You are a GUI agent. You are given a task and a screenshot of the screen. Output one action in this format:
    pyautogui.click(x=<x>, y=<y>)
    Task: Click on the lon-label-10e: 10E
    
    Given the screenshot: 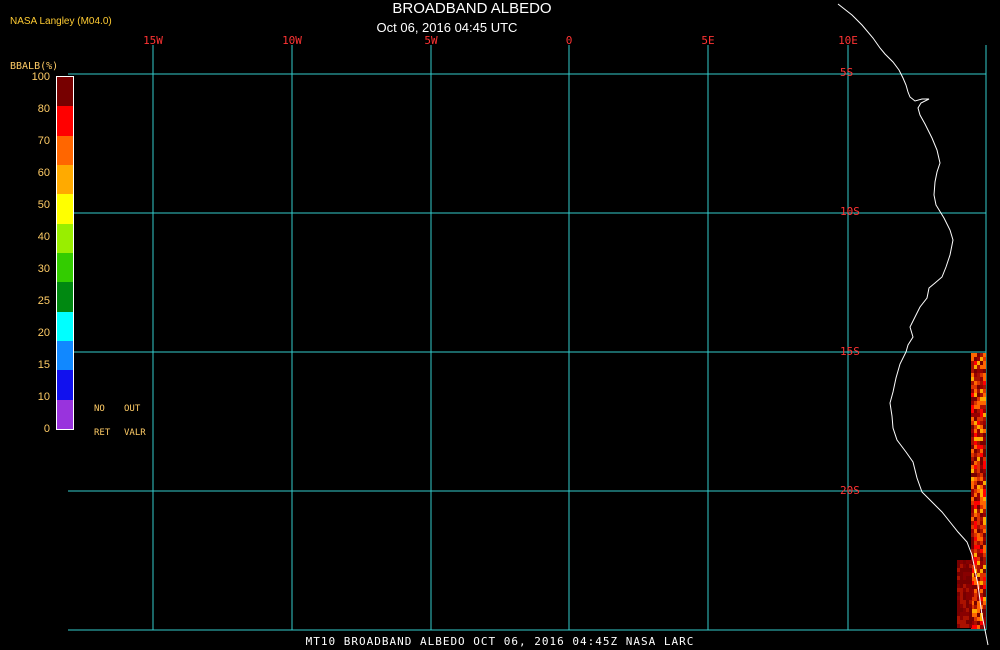 What is the action you would take?
    pyautogui.click(x=848, y=40)
    